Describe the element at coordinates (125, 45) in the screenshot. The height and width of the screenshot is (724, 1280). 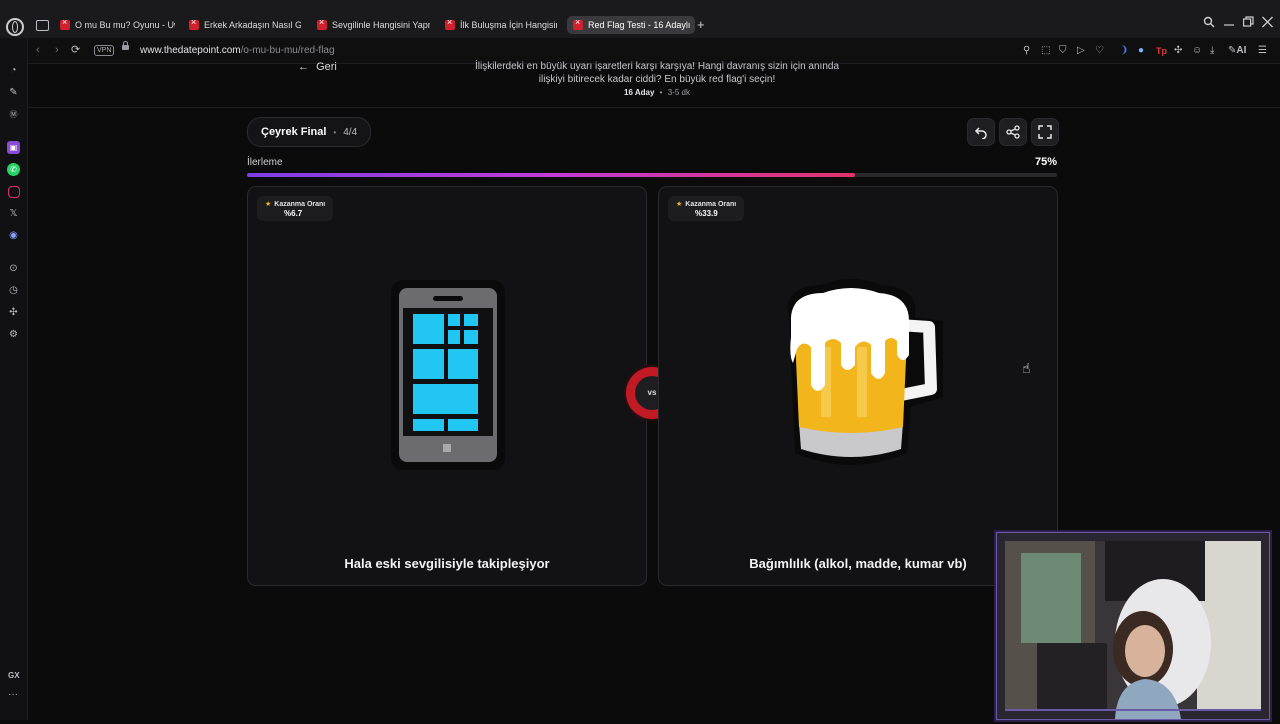
I see `lock-icon` at that location.